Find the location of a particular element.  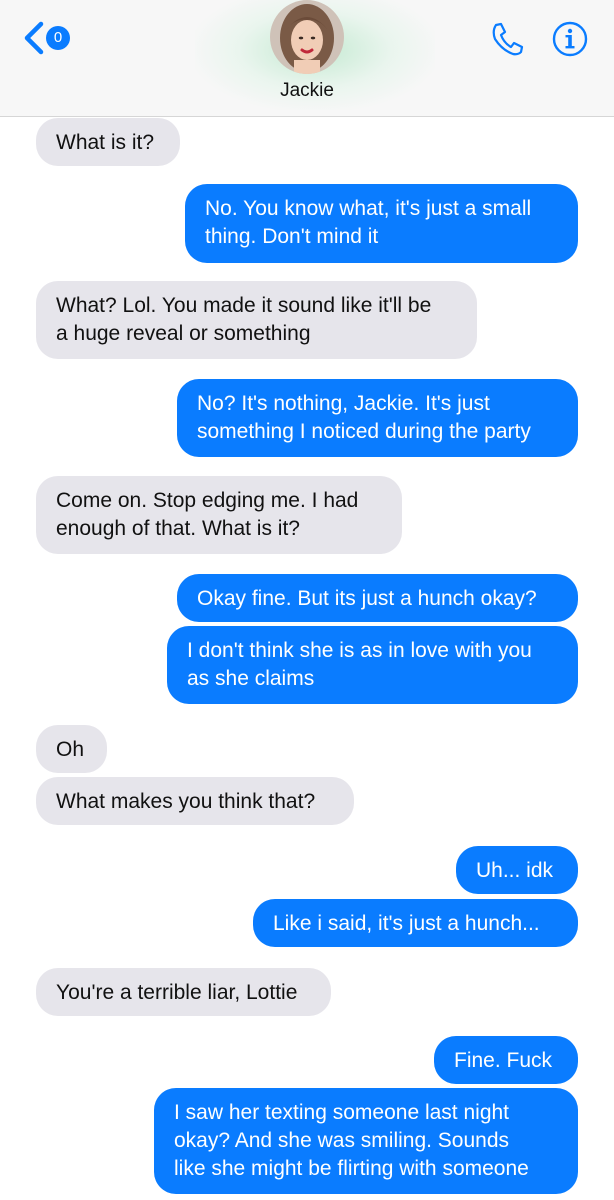

received-message: What is it? is located at coordinates (108, 142).